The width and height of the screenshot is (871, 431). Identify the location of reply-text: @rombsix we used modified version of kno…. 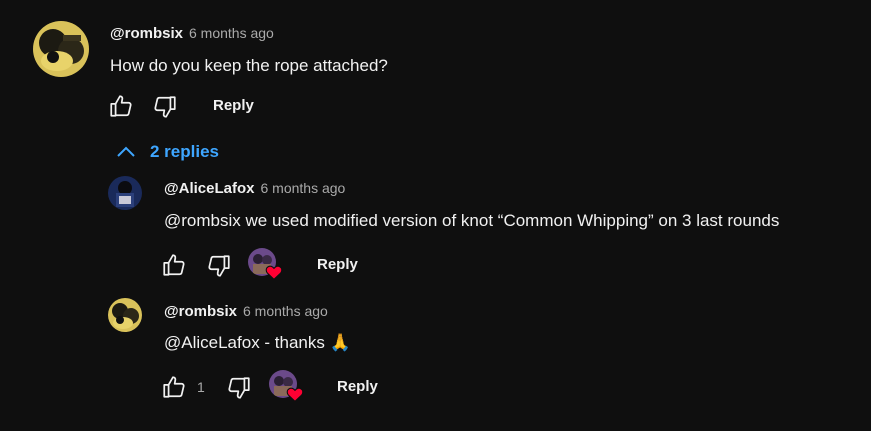
(472, 220).